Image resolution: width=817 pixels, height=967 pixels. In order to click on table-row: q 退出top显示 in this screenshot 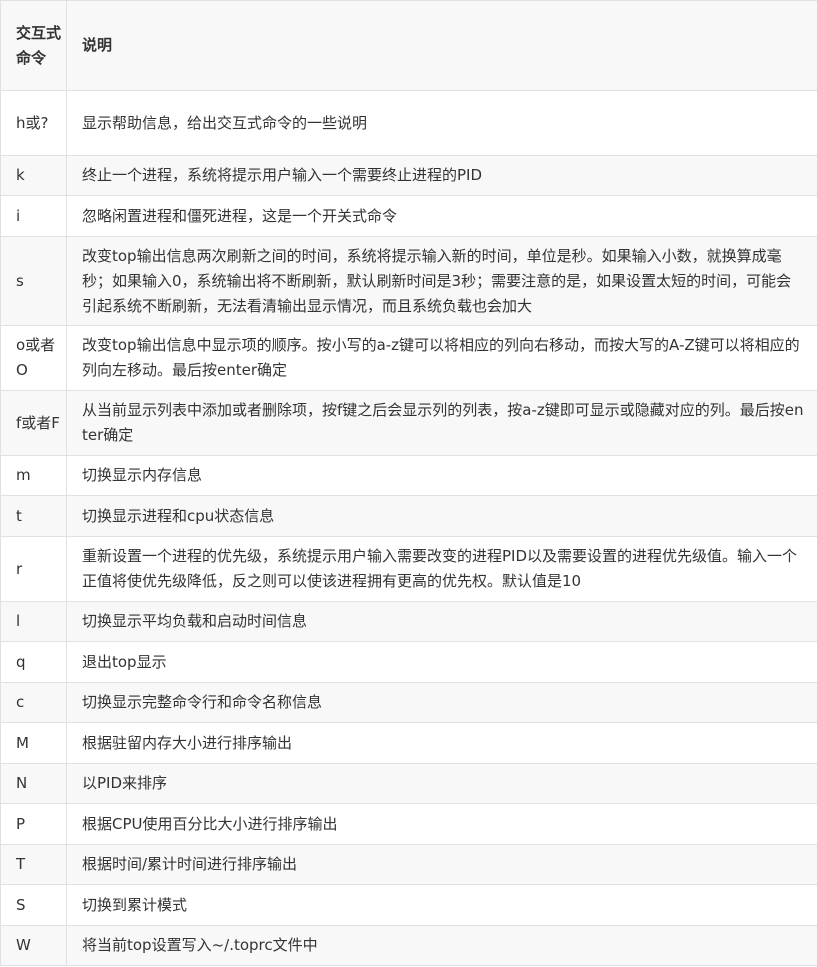, I will do `click(408, 662)`.